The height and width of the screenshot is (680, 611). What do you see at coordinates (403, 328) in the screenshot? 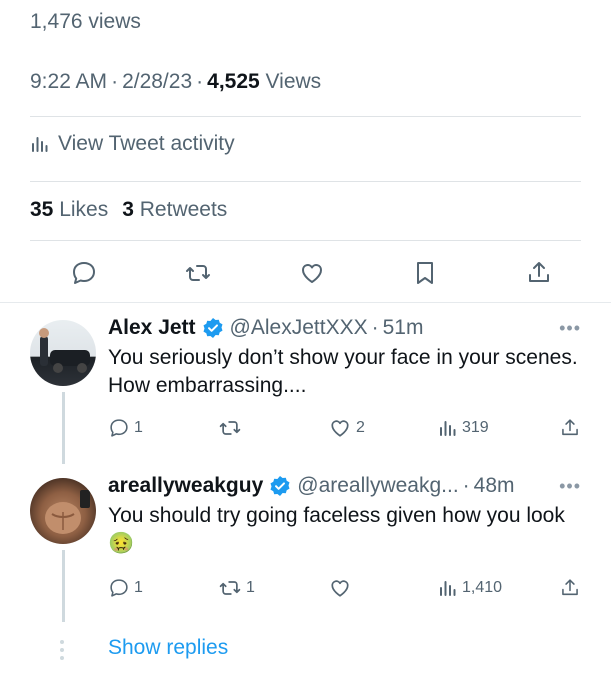
I see `reply-time: 51m` at bounding box center [403, 328].